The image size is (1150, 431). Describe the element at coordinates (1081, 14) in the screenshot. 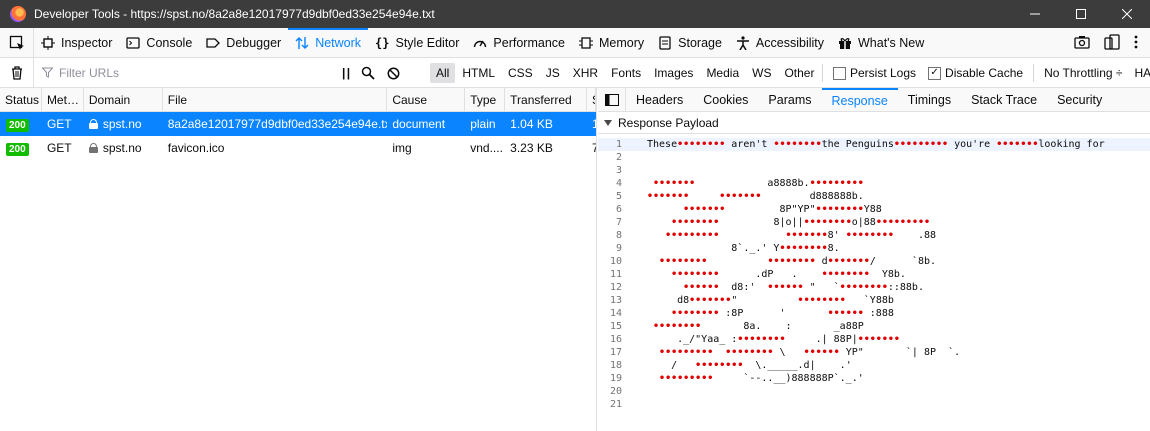

I see `maximize-button` at that location.